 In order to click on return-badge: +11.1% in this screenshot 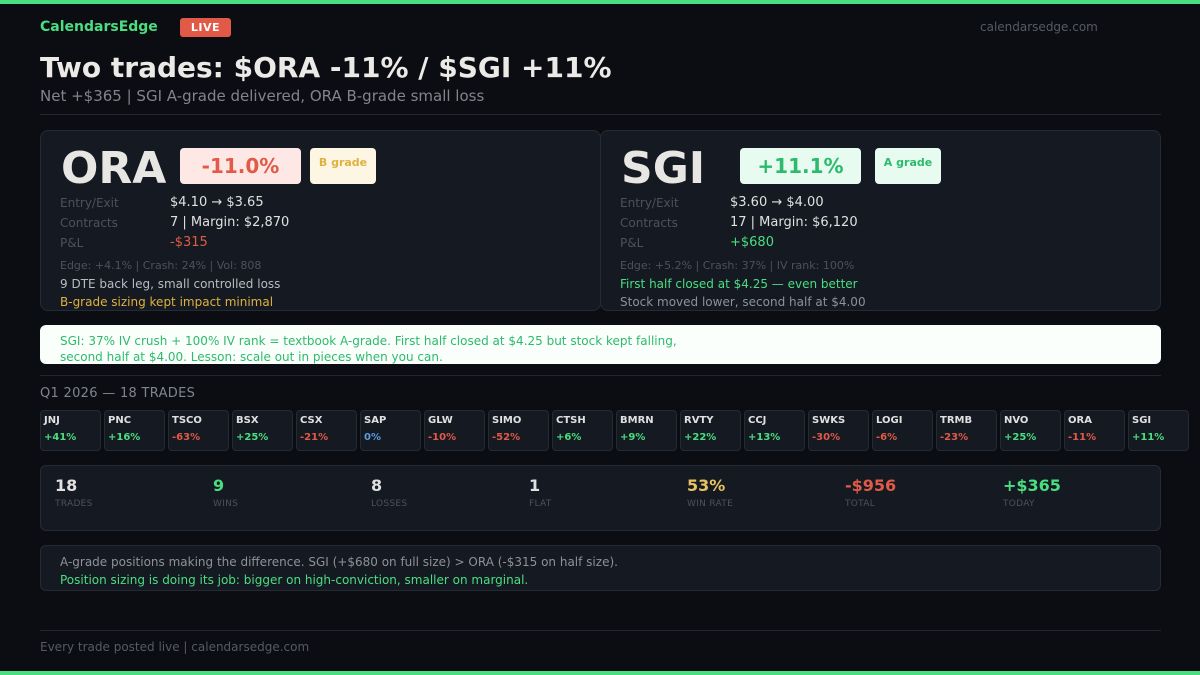, I will do `click(800, 166)`.